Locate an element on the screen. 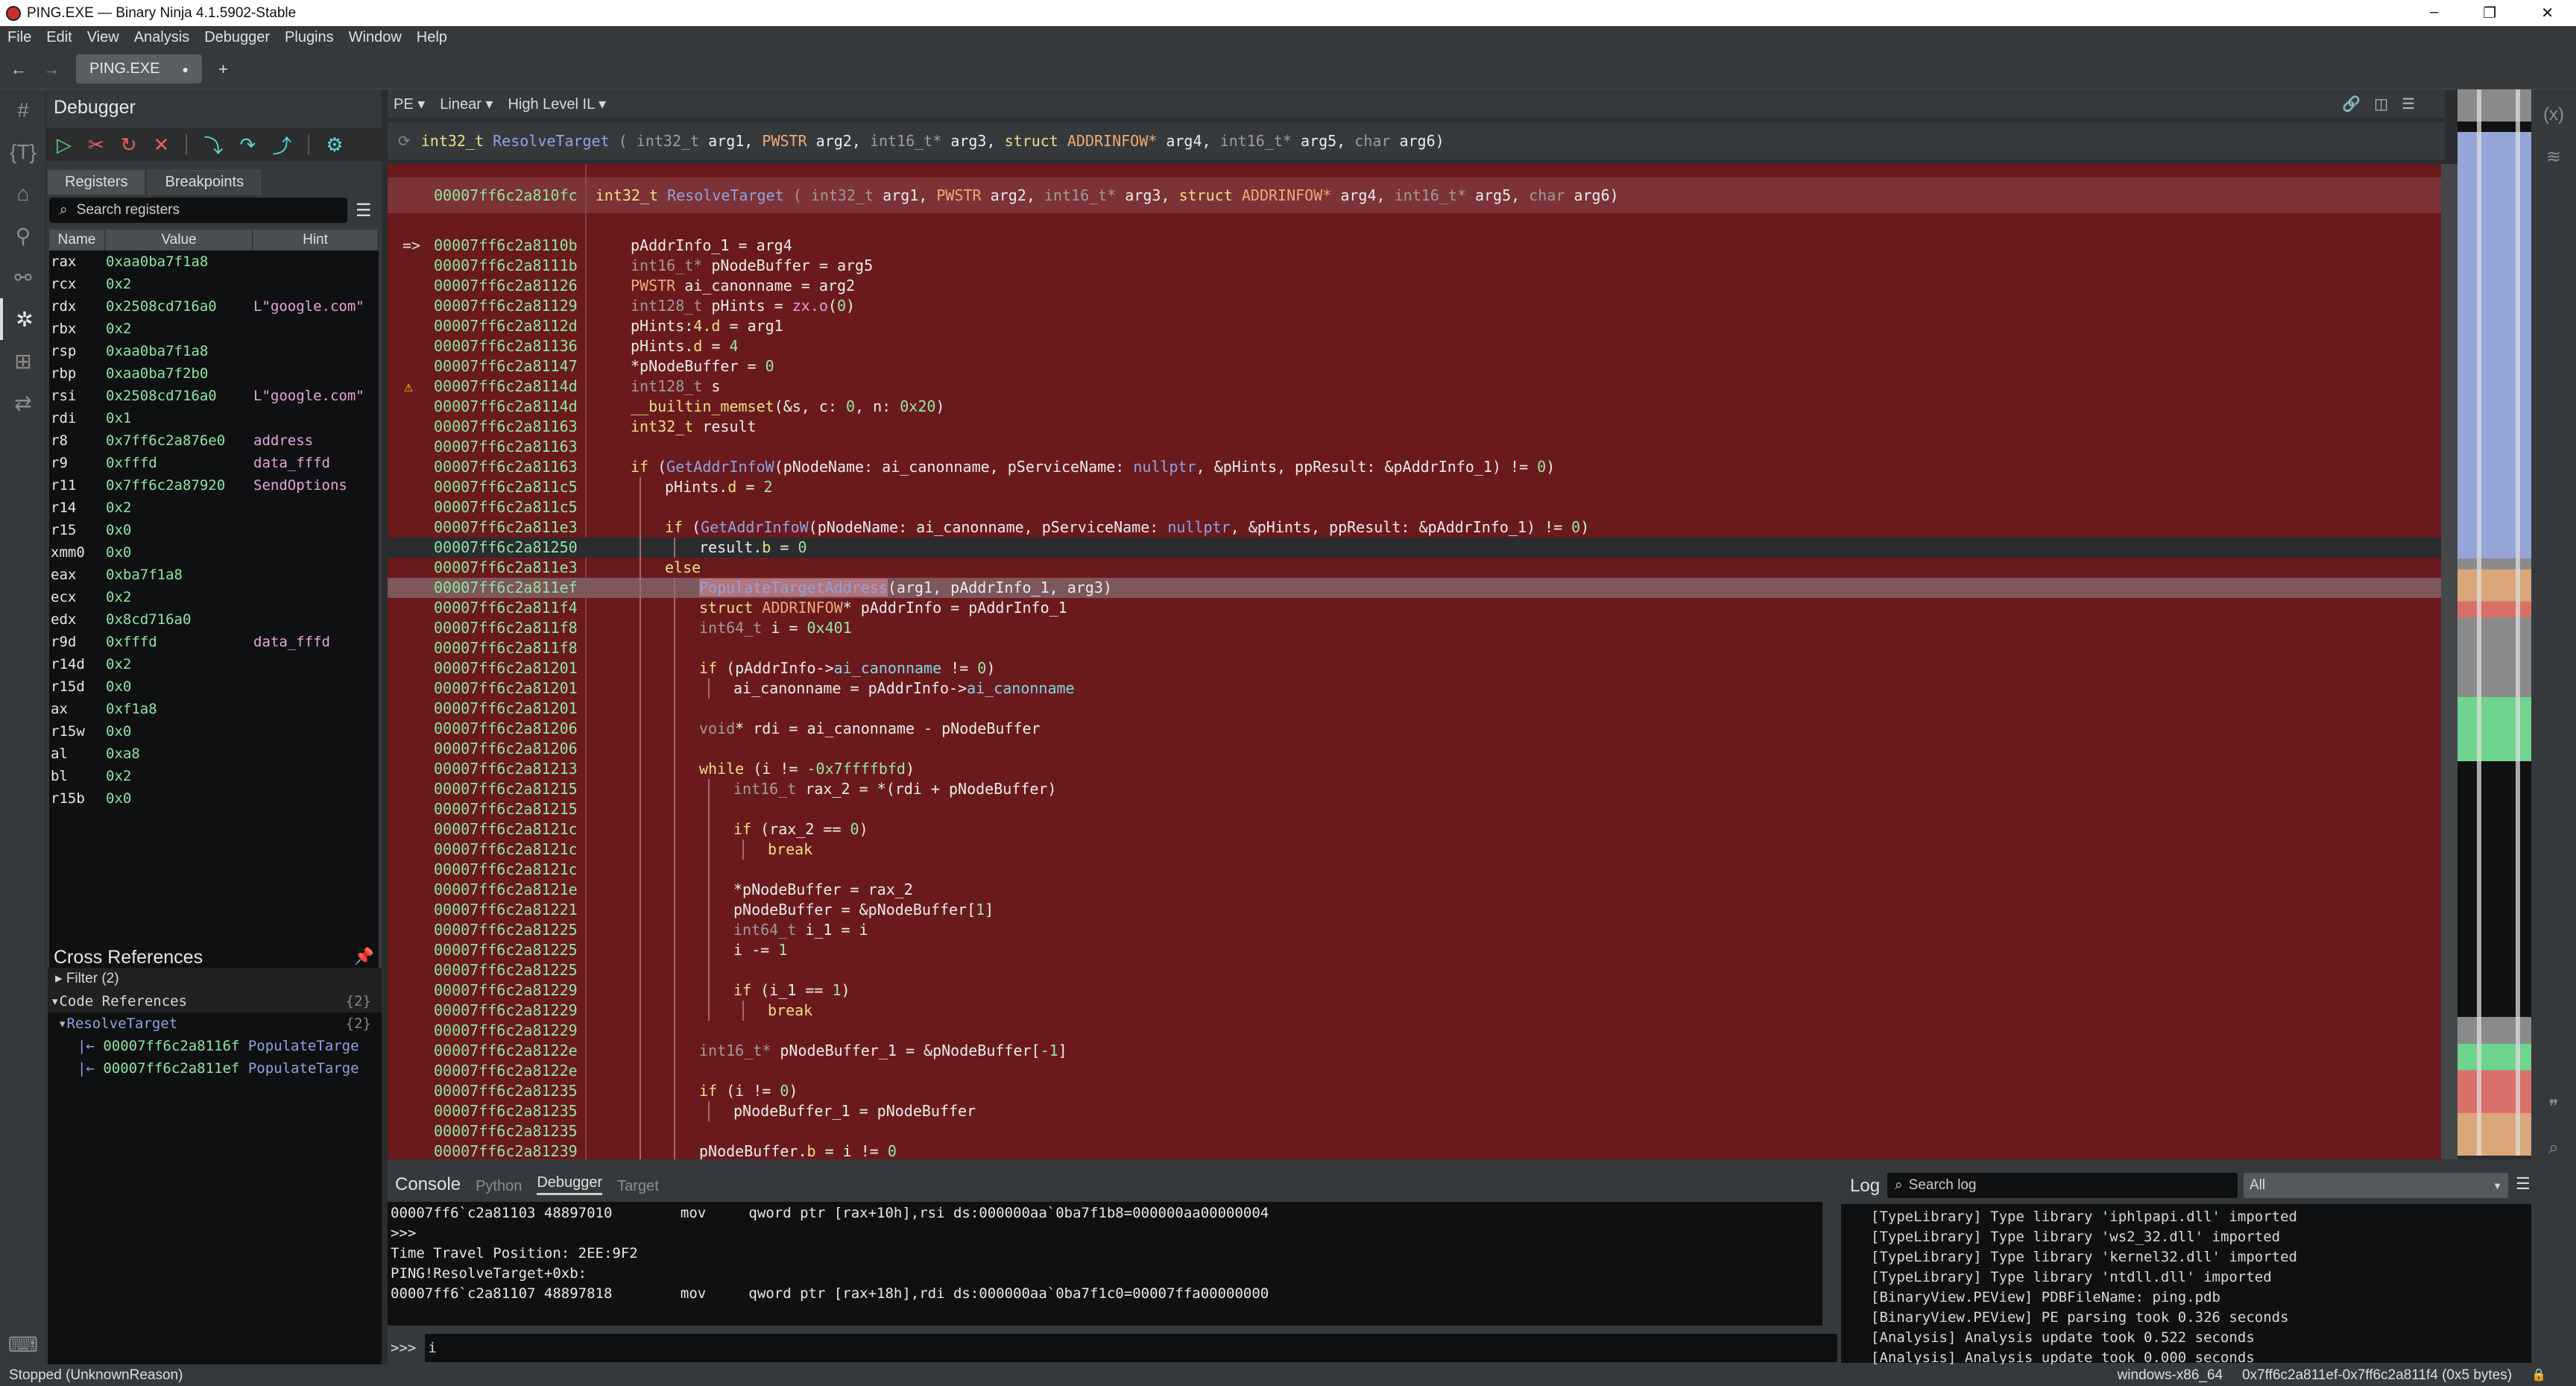  register-row: r8 0x7ff6c2a876e0 address is located at coordinates (214, 440).